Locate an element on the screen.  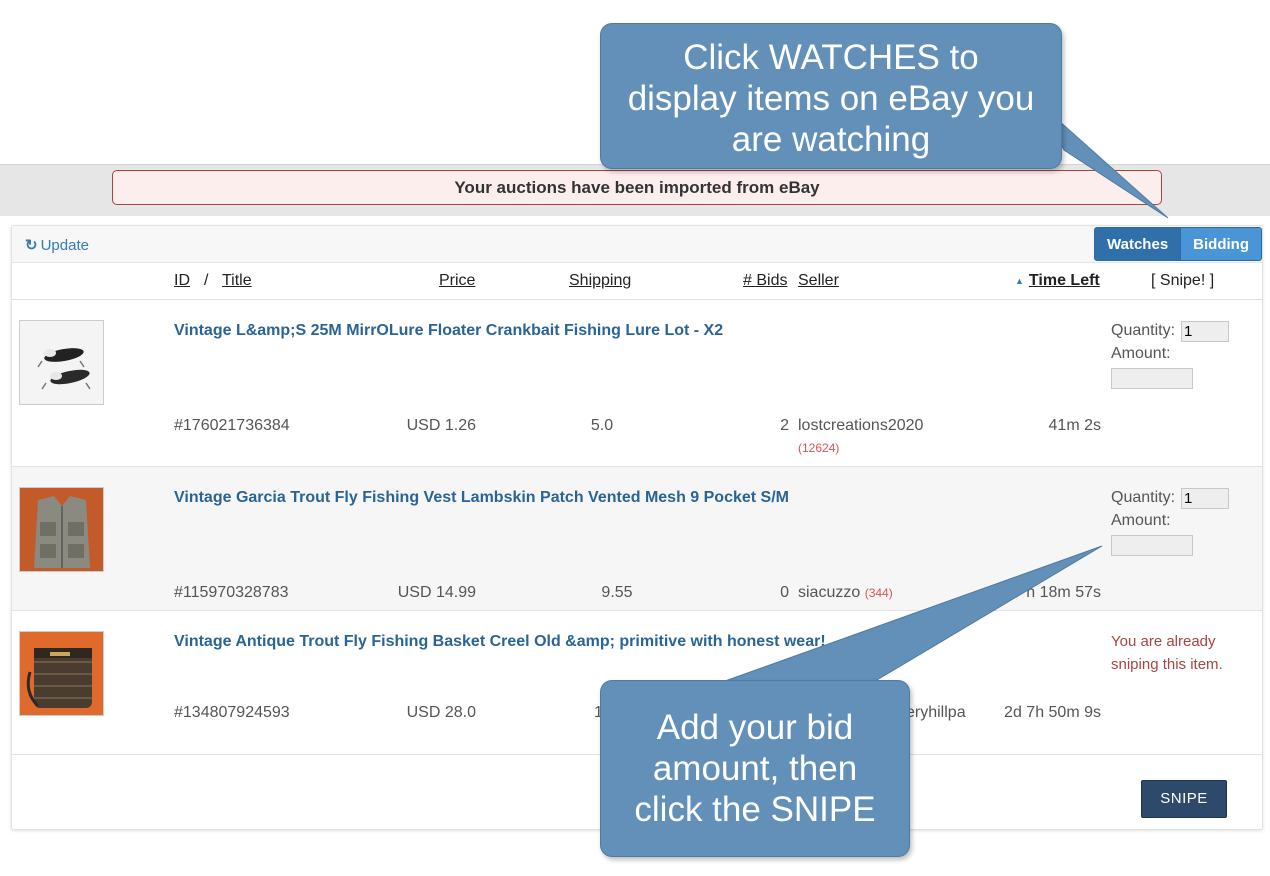
item-bids: 2 is located at coordinates (784, 425).